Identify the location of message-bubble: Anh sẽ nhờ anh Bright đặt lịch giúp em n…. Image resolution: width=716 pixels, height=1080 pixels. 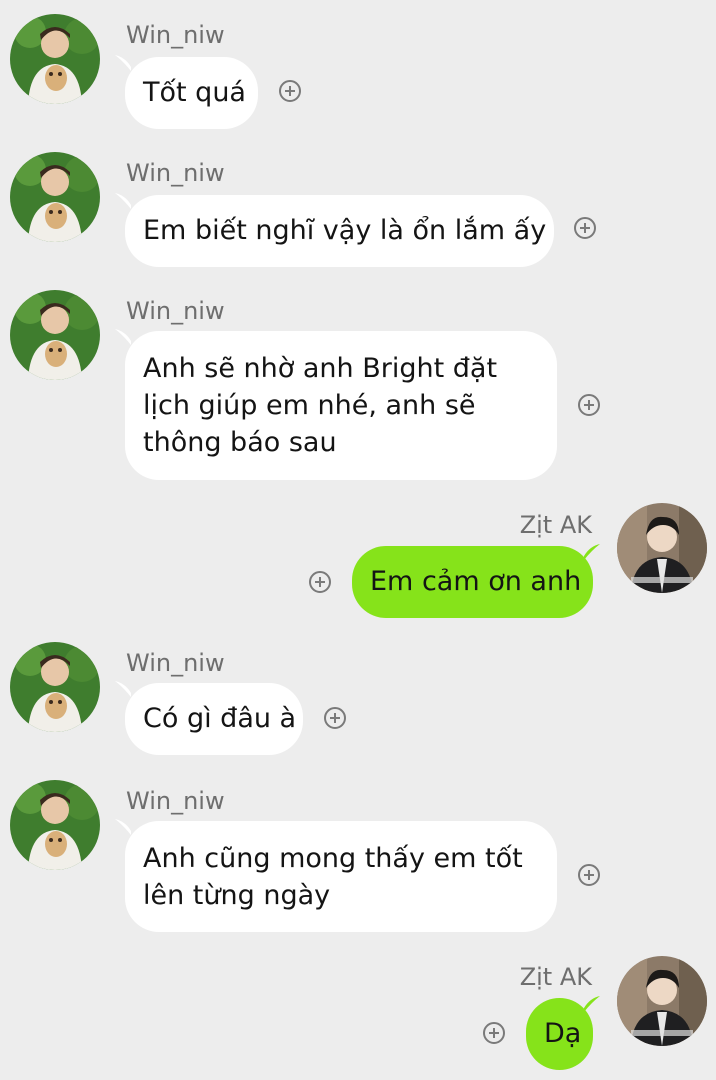
(341, 405).